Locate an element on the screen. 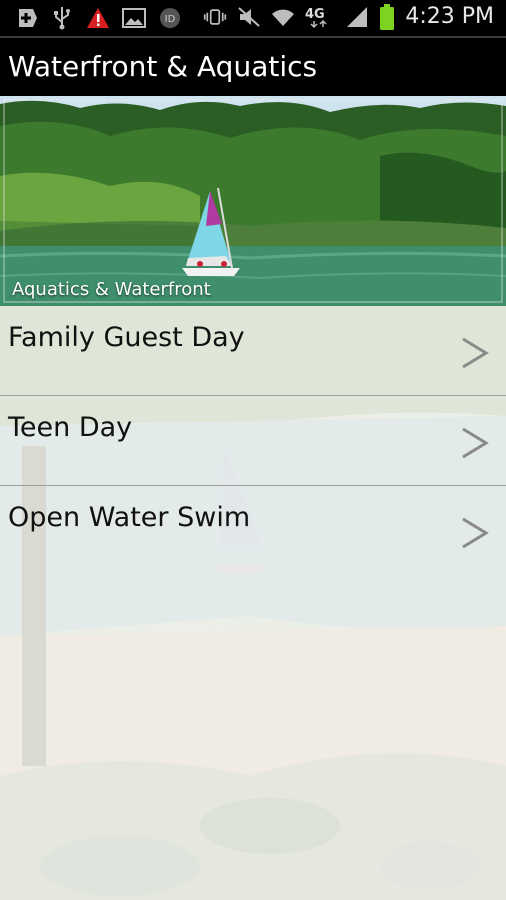 The image size is (506, 900). wifi-icon is located at coordinates (283, 17).